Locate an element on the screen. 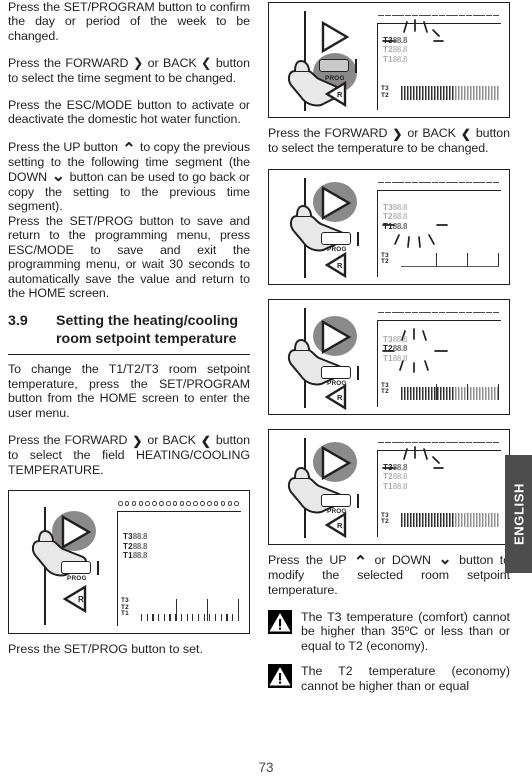 The width and height of the screenshot is (532, 781). schedule-graph: T3 T2 is located at coordinates (439, 522).